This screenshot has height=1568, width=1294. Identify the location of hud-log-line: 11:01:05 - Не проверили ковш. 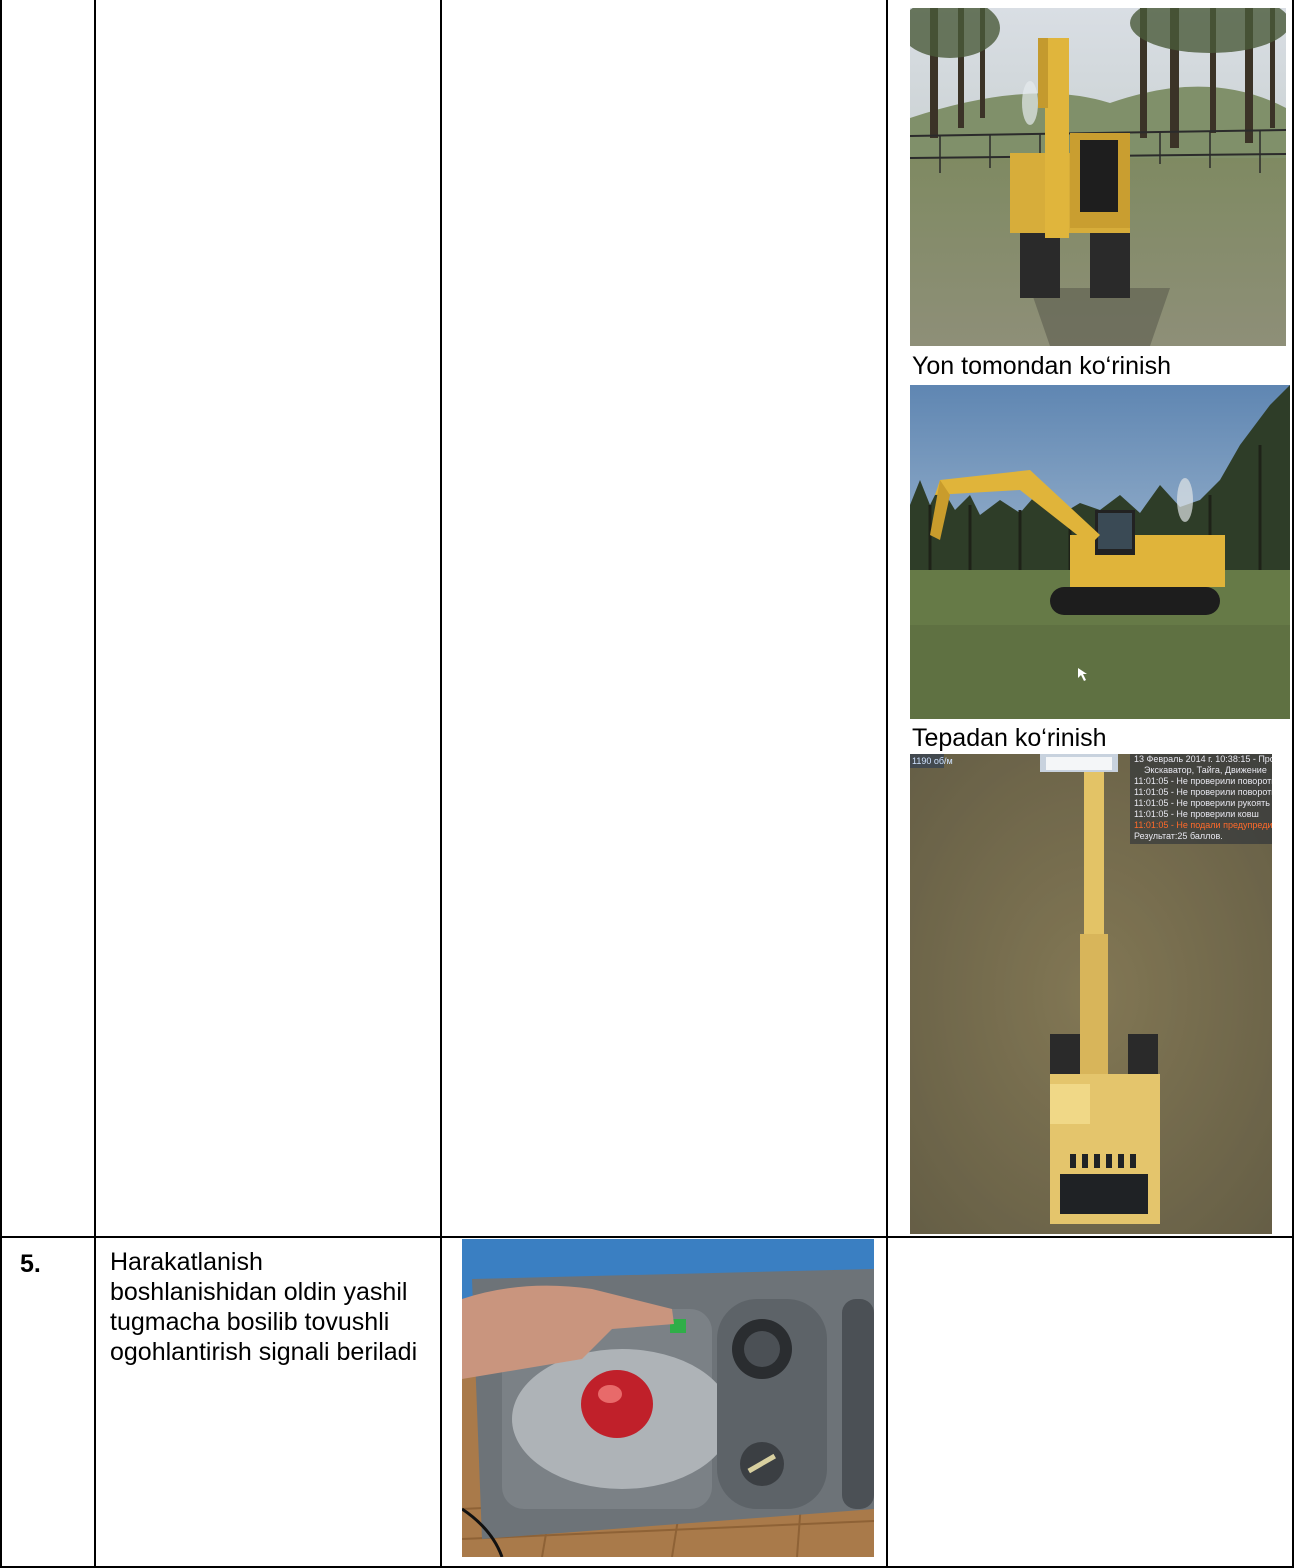
(1196, 814).